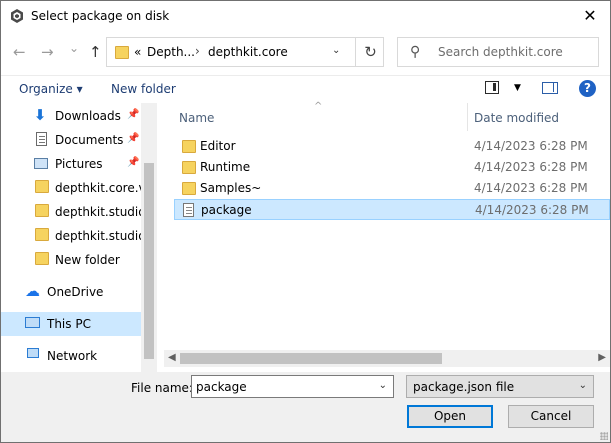 The image size is (611, 443). I want to click on sort-ascending-icon: ^, so click(318, 106).